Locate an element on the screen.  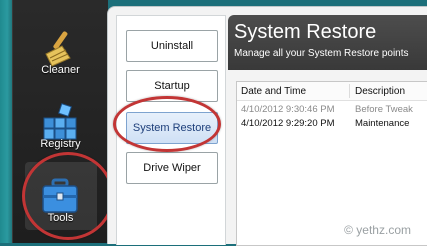
tab-system-restore: System Restore is located at coordinates (172, 128).